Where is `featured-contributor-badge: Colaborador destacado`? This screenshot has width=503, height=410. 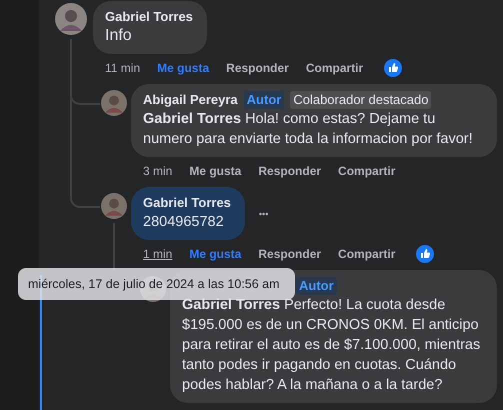
featured-contributor-badge: Colaborador destacado is located at coordinates (361, 100).